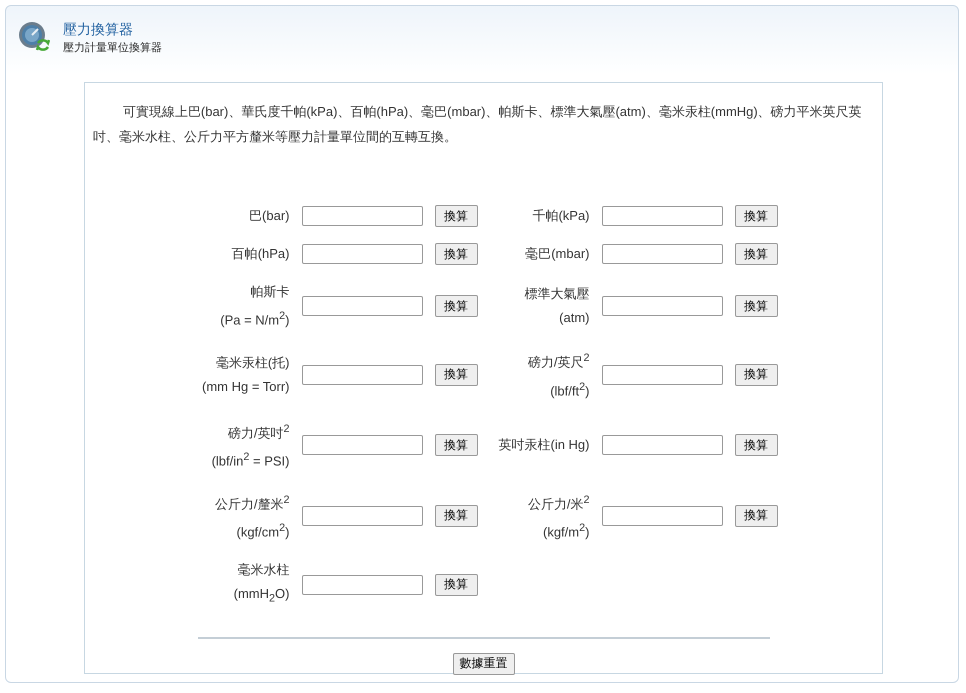 The height and width of the screenshot is (693, 966). What do you see at coordinates (560, 216) in the screenshot?
I see `unit-label: 千帕(kPa)` at bounding box center [560, 216].